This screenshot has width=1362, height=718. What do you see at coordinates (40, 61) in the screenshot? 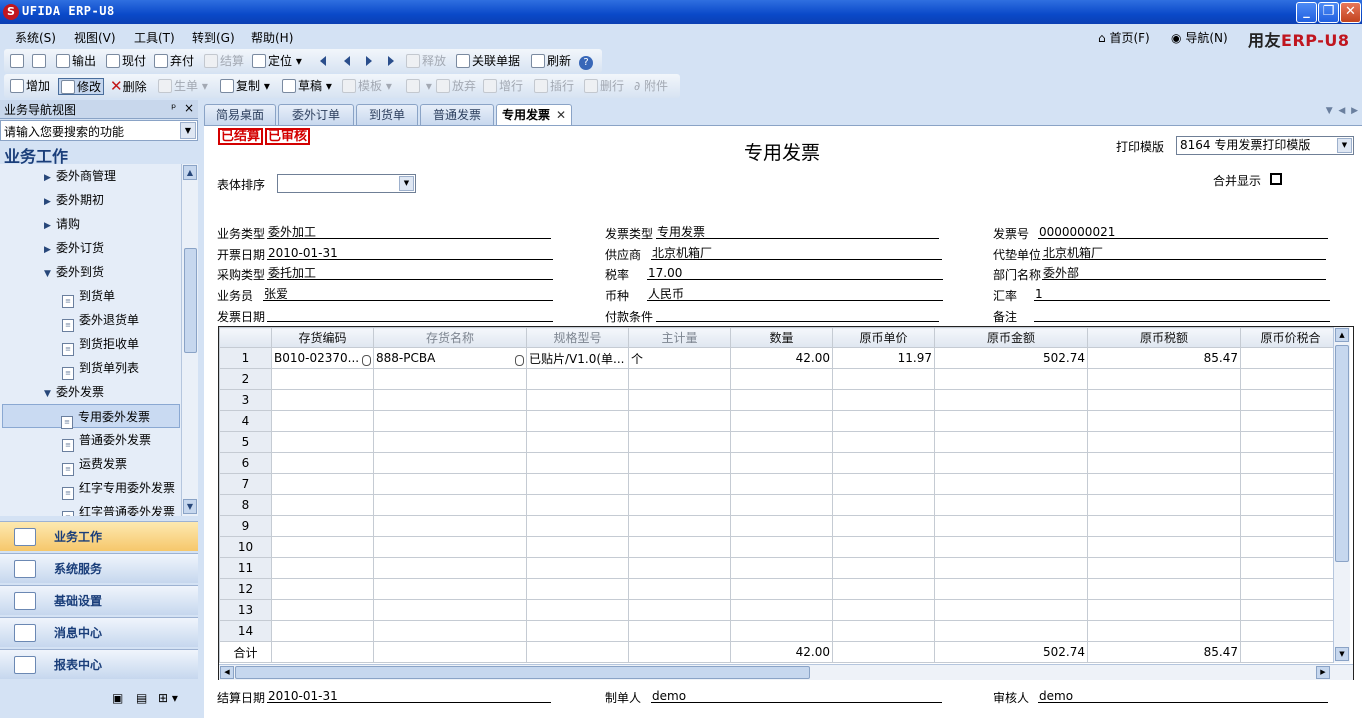
I see `preview-button` at bounding box center [40, 61].